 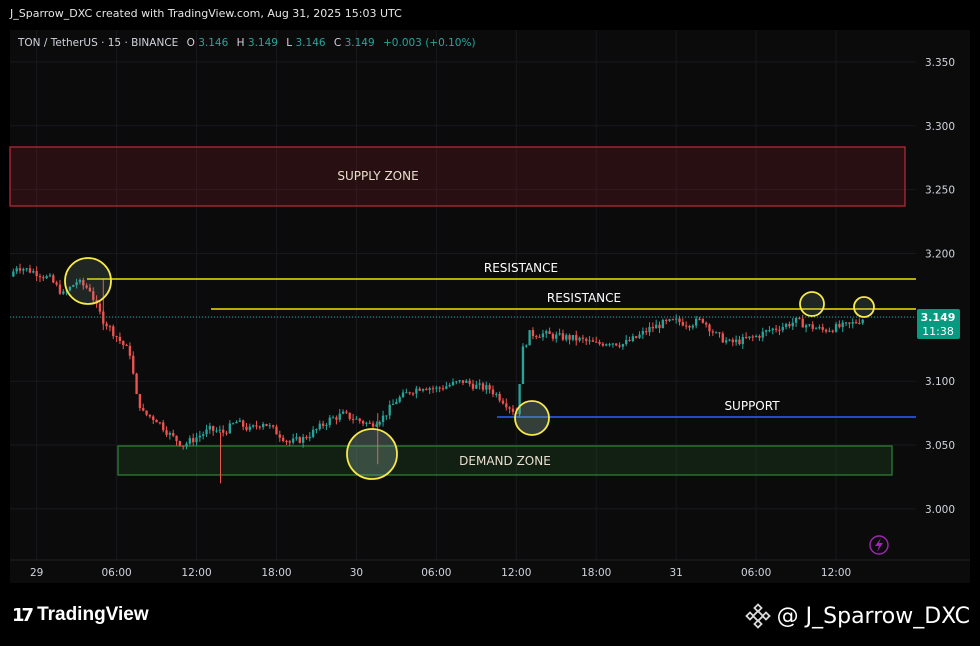 I want to click on legend-low-value: 3.146, so click(x=311, y=43).